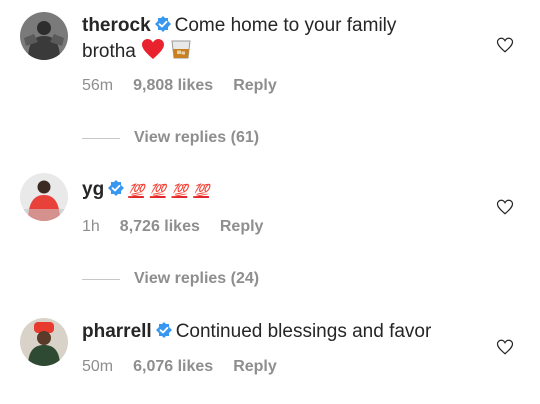  What do you see at coordinates (281, 191) in the screenshot?
I see `comment-body: yg 💯 💯 💯 💯` at bounding box center [281, 191].